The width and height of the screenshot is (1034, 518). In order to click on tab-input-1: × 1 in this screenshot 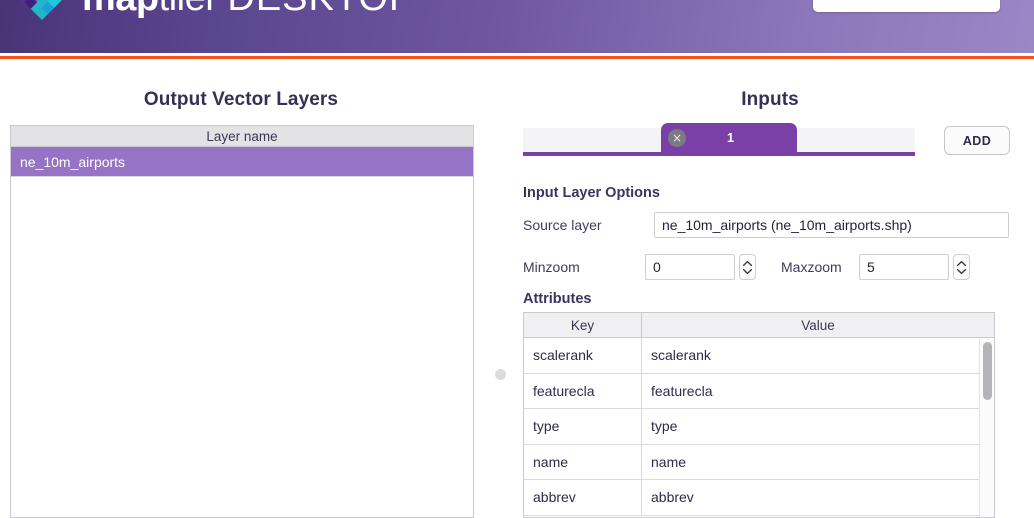, I will do `click(729, 137)`.